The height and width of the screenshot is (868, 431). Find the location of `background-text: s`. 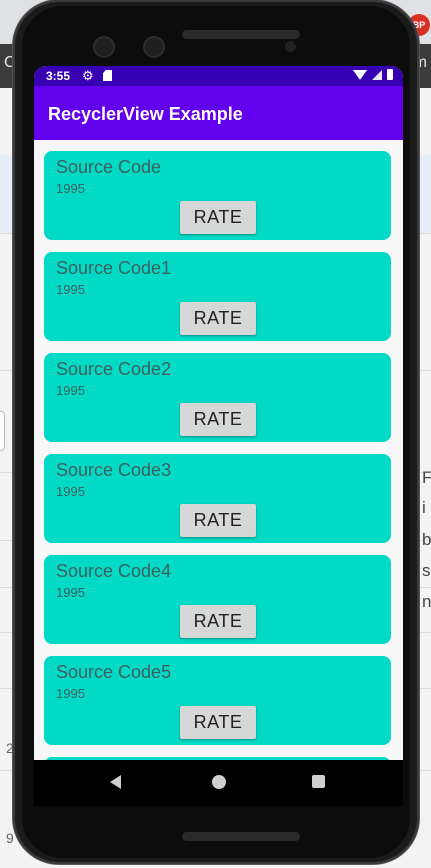

background-text: s is located at coordinates (426, 570).